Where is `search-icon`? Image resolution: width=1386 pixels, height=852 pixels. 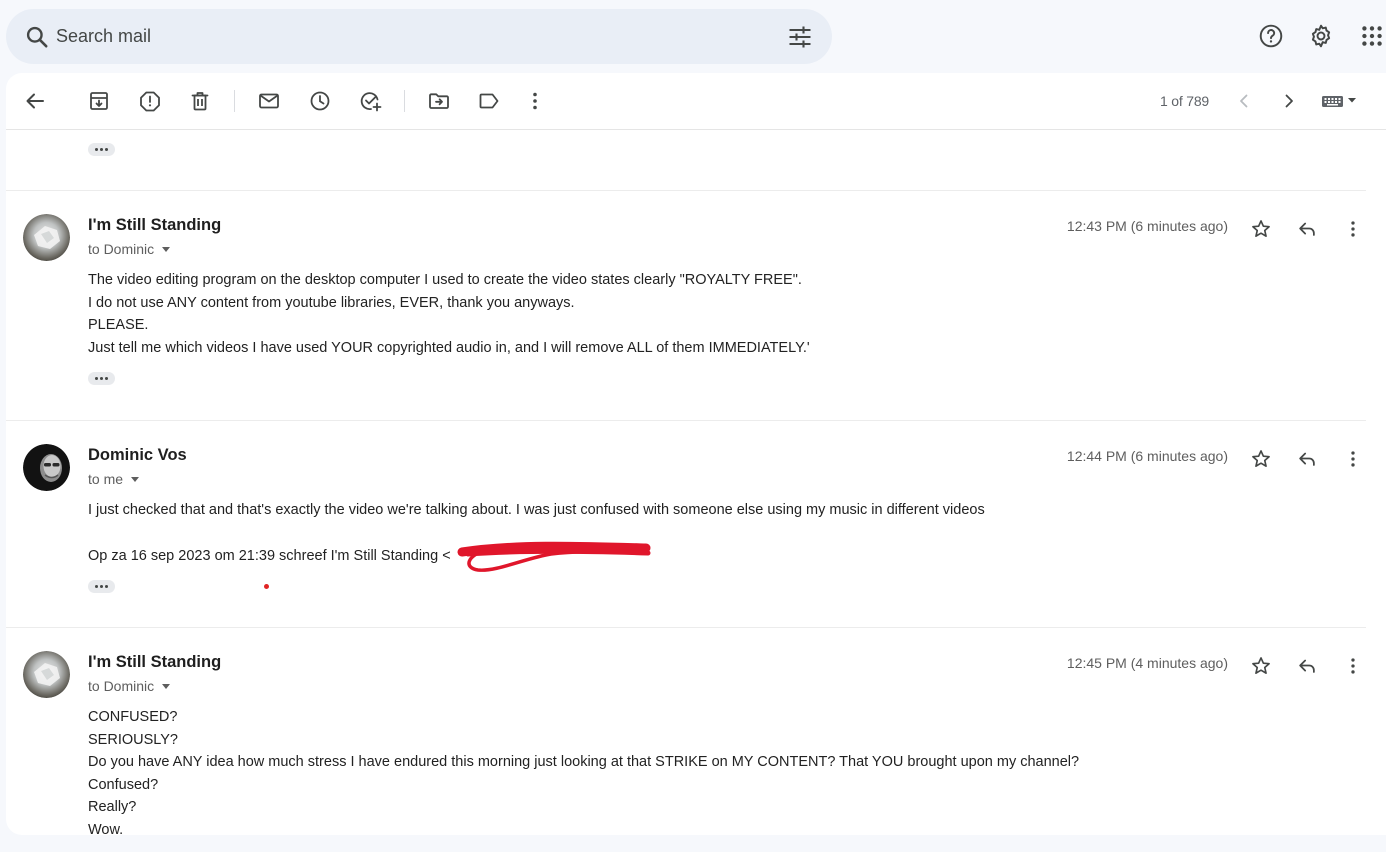
search-icon is located at coordinates (37, 37).